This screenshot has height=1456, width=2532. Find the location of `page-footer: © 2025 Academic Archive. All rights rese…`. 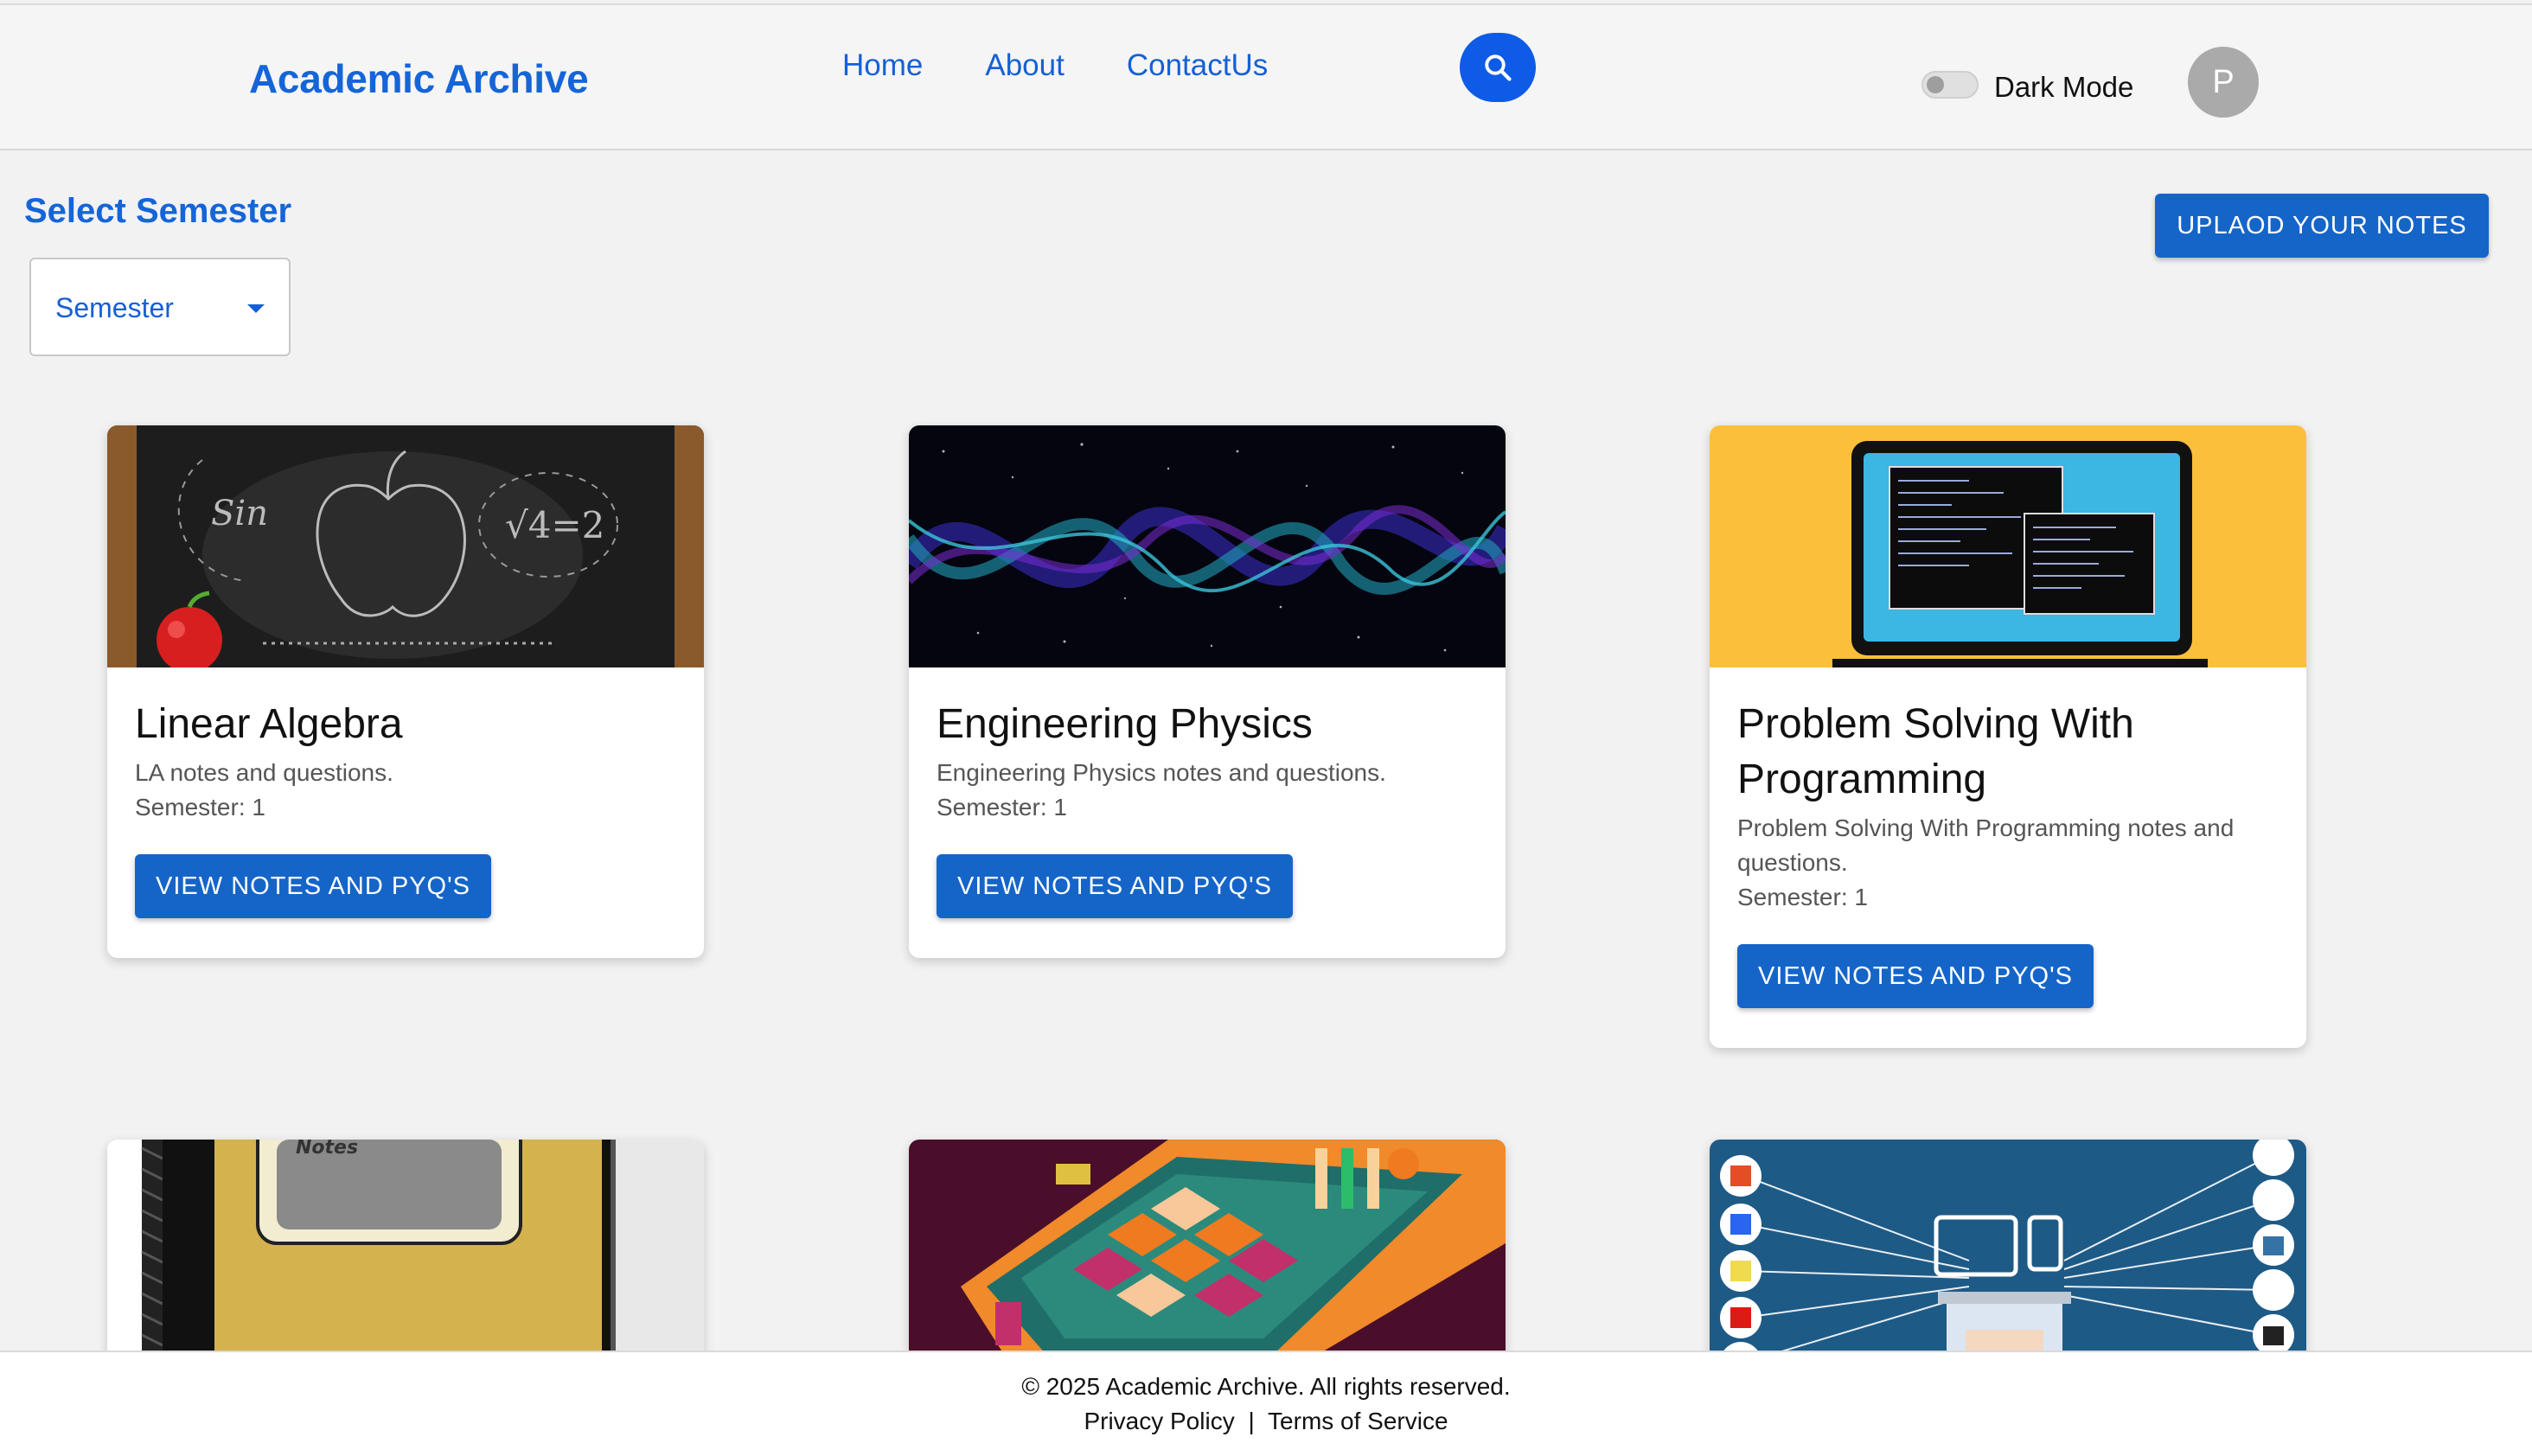

page-footer: © 2025 Academic Archive. All rights rese… is located at coordinates (1266, 1404).